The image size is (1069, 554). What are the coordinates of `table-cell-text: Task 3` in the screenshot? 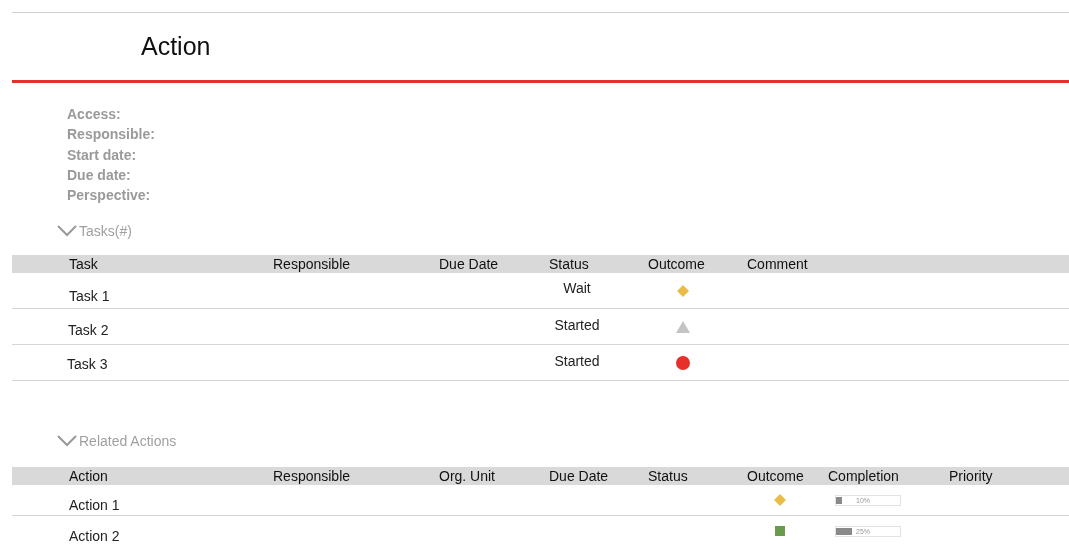 It's located at (88, 364).